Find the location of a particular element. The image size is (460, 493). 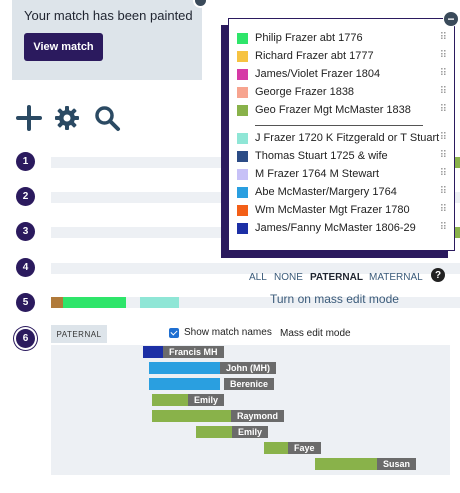

match-name-tag: Berenice is located at coordinates (249, 384).